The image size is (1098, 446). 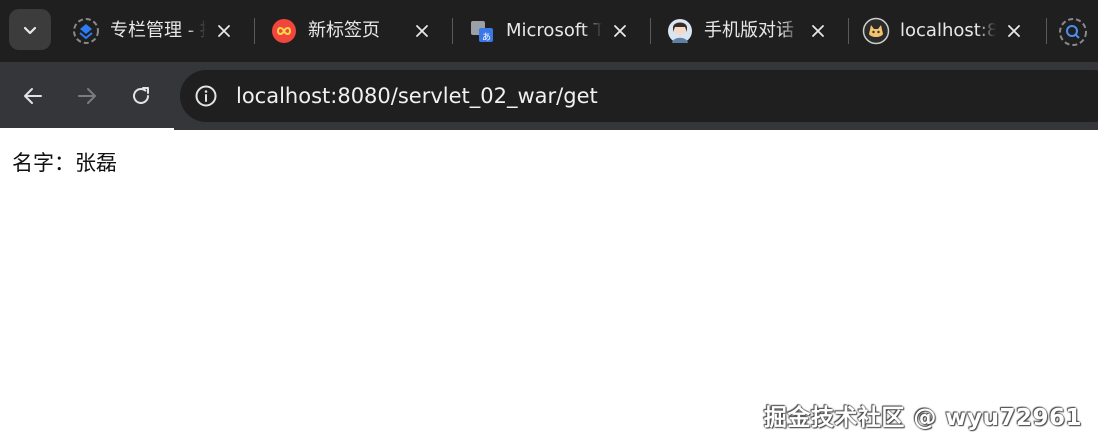 What do you see at coordinates (554, 30) in the screenshot?
I see `tab-title: Microsoft Translator` at bounding box center [554, 30].